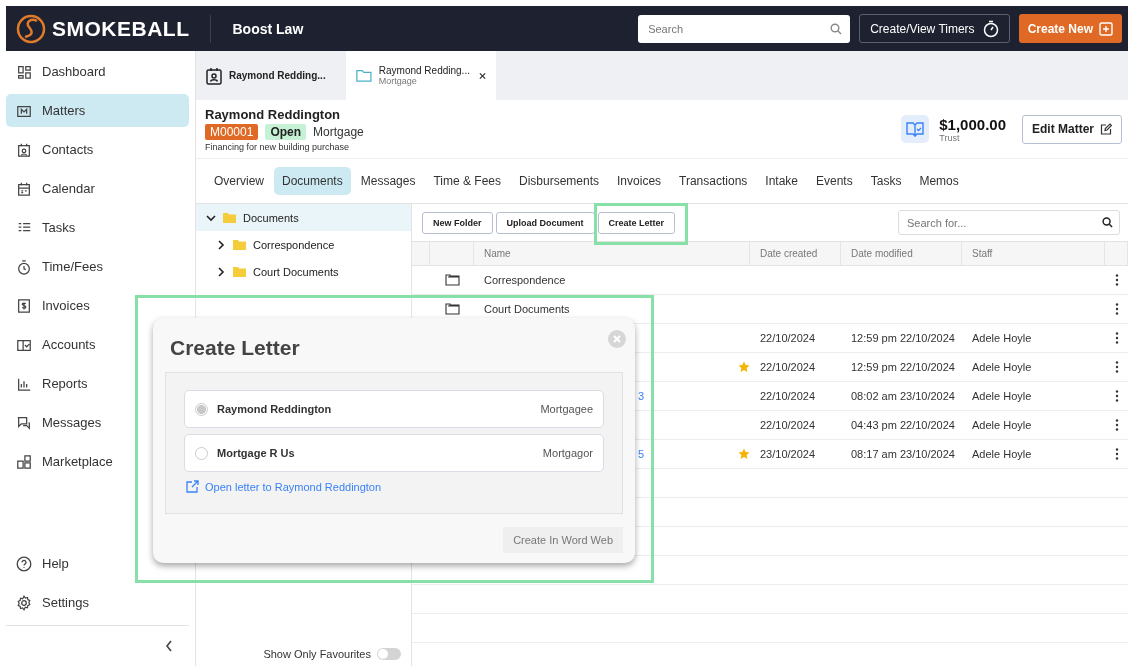 This screenshot has width=1131, height=666. I want to click on section-tab: Messages, so click(388, 181).